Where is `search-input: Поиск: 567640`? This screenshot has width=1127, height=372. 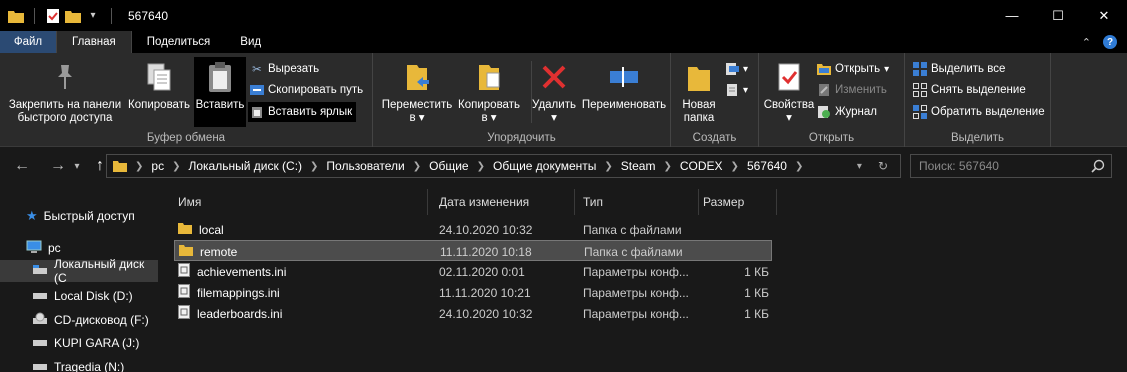
search-input: Поиск: 567640 is located at coordinates (1011, 166).